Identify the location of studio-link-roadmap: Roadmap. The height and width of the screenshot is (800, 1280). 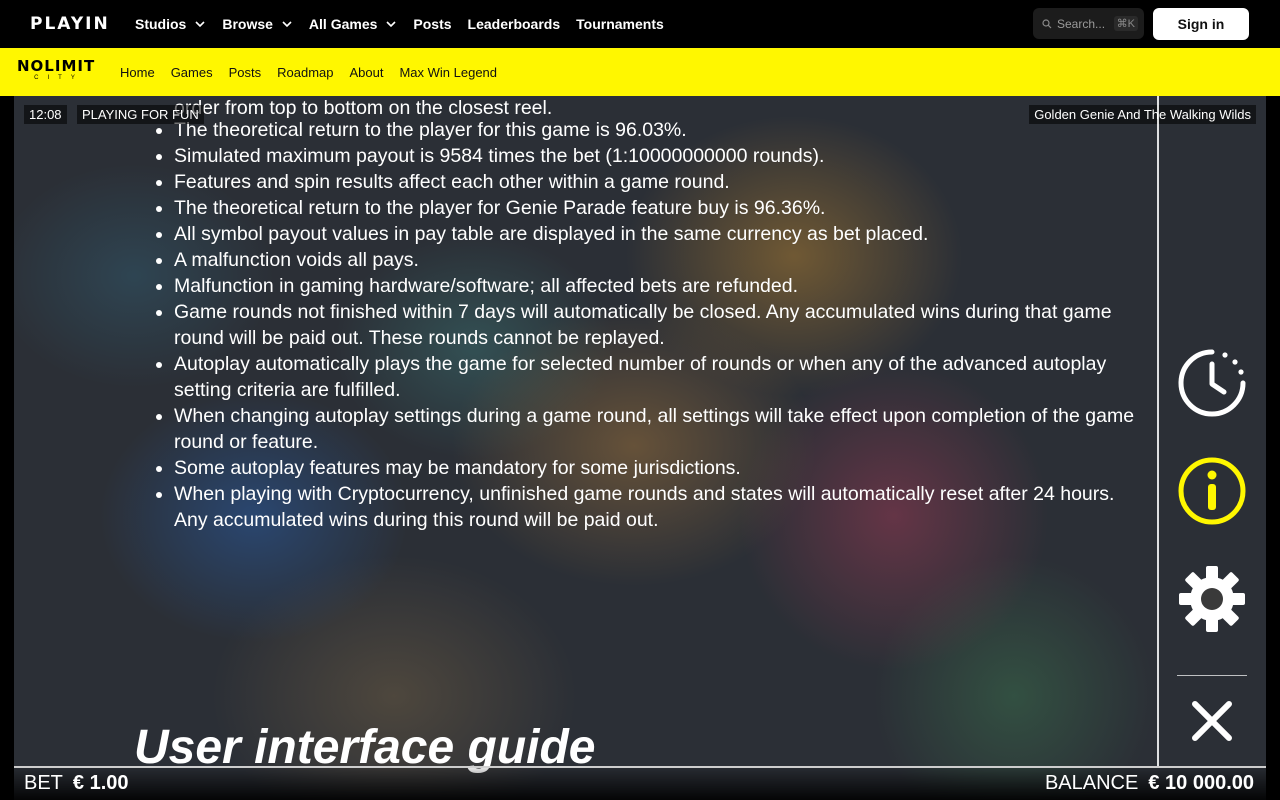
(305, 72).